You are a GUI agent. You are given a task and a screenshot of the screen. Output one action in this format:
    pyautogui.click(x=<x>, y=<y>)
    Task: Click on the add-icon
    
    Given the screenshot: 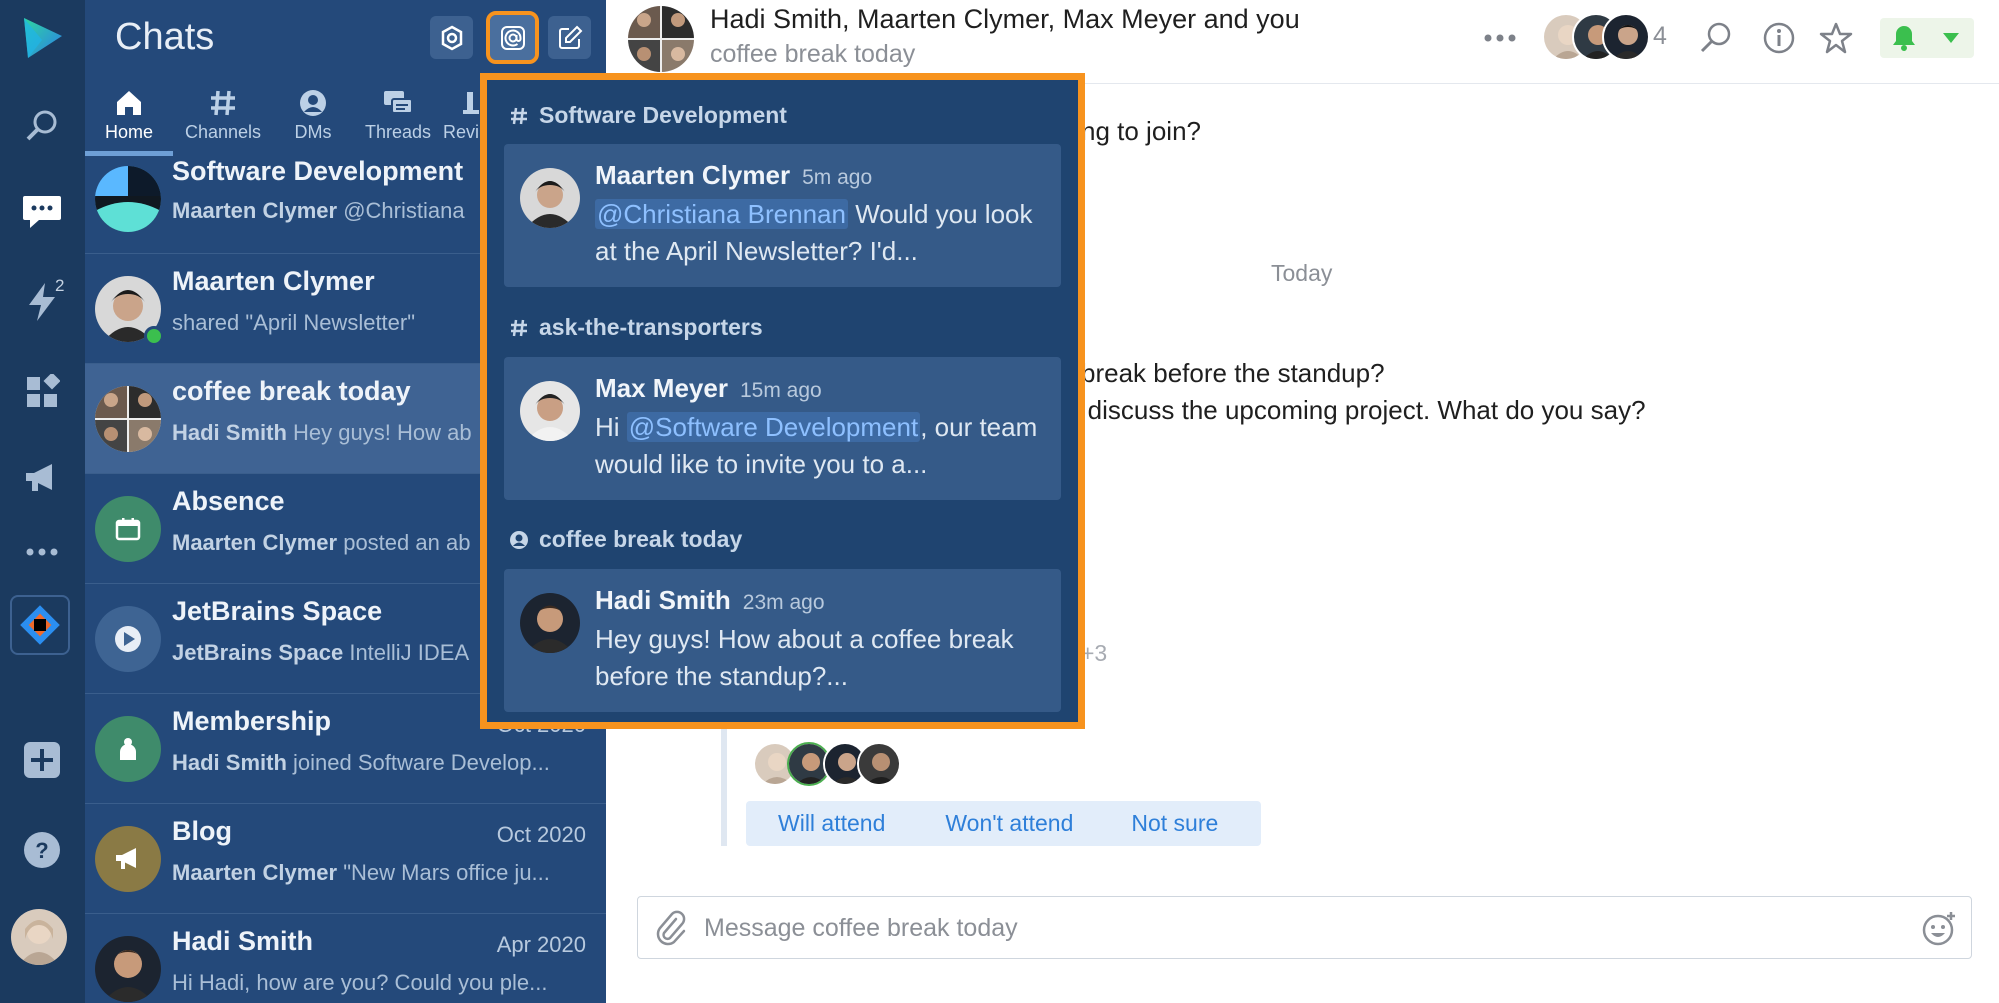 What is the action you would take?
    pyautogui.click(x=42, y=760)
    